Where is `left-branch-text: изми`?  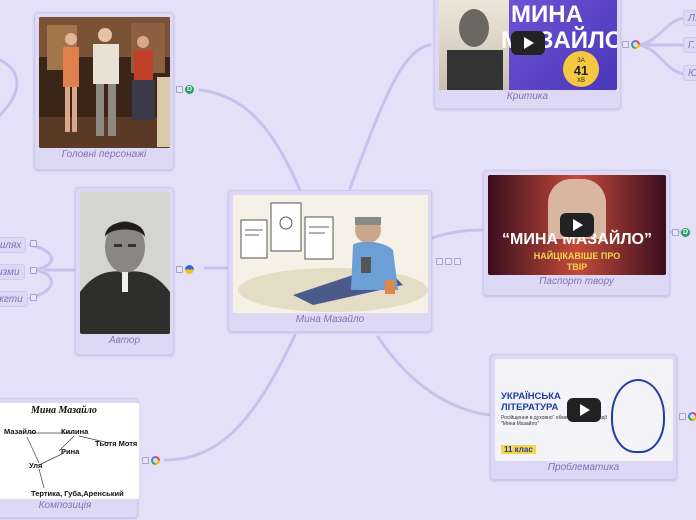
left-branch-text: изми is located at coordinates (10, 272).